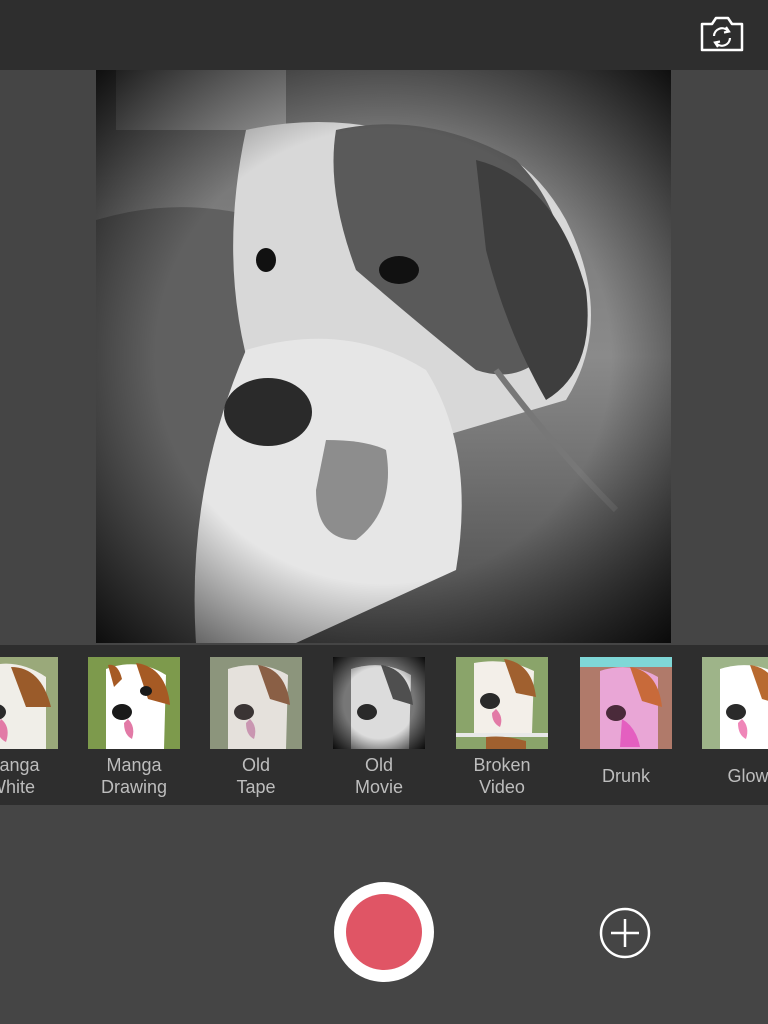 The height and width of the screenshot is (1024, 768). Describe the element at coordinates (502, 776) in the screenshot. I see `filter-label: Broken Video` at that location.